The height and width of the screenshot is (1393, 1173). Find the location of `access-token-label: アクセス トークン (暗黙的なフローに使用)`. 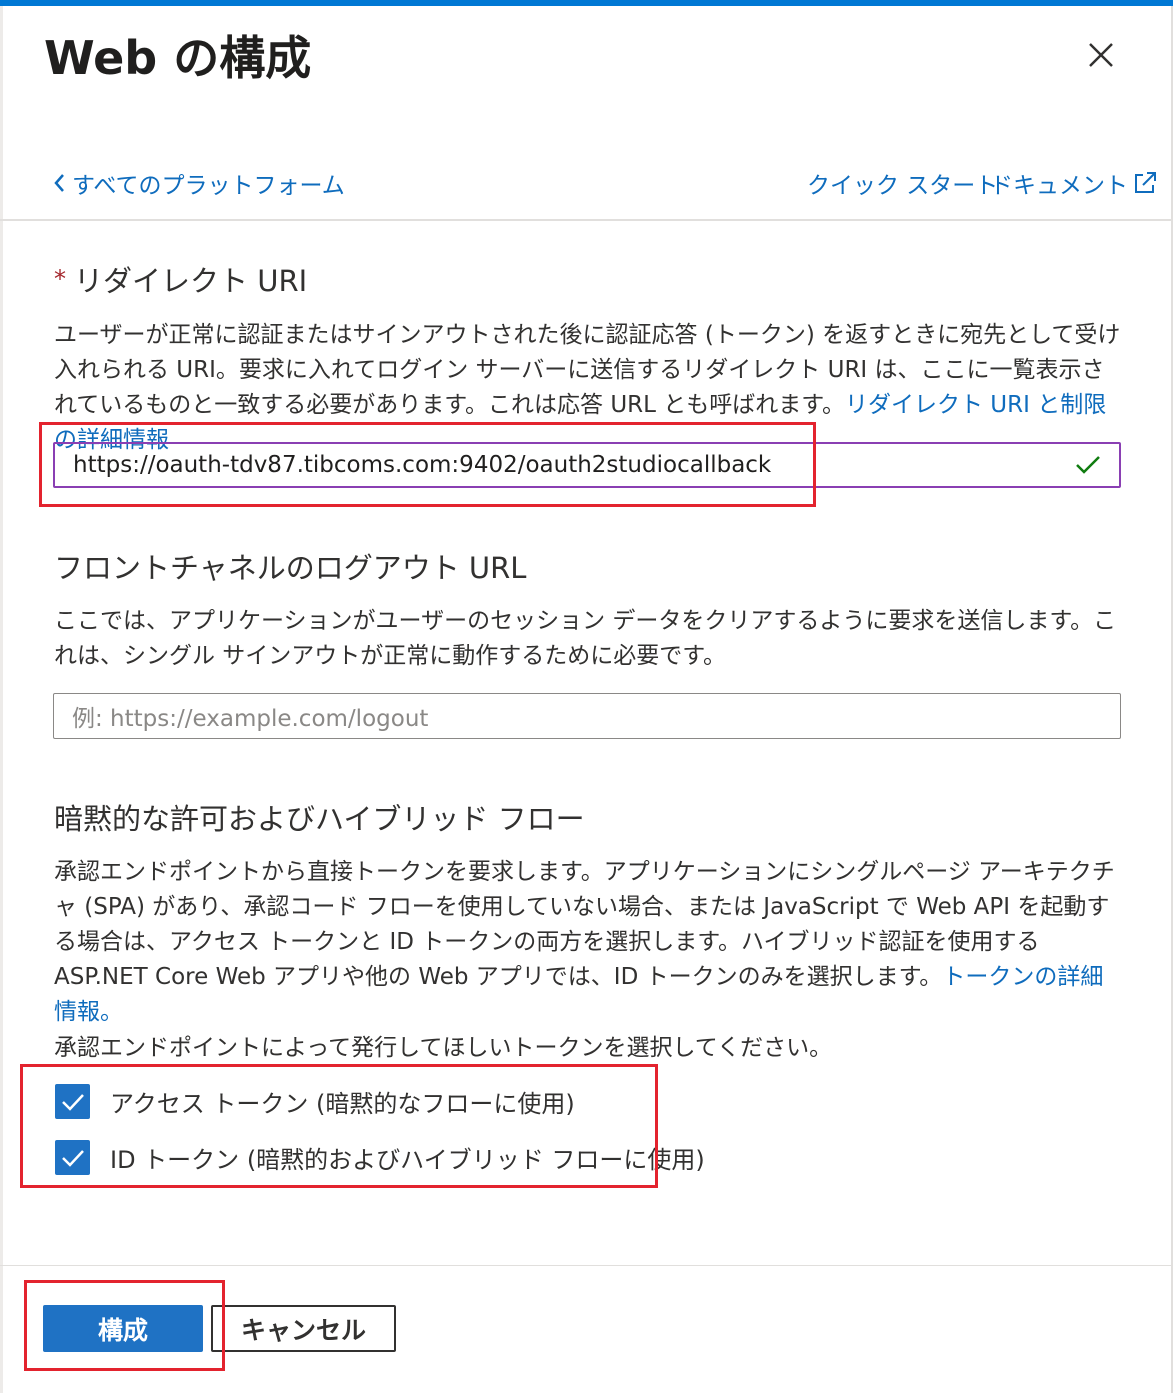

access-token-label: アクセス トークン (暗黙的なフローに使用) is located at coordinates (342, 1104).